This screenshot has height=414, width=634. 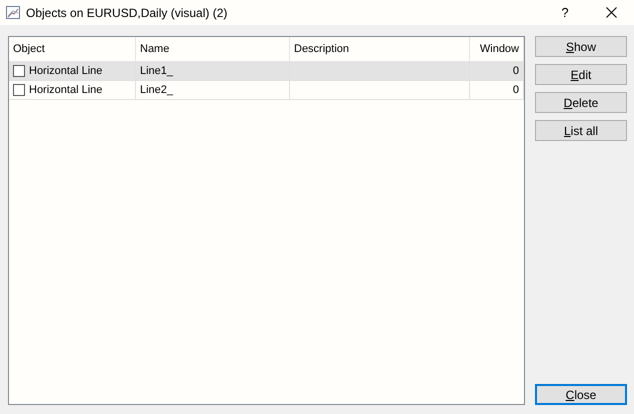 I want to click on action-button: List all, so click(x=581, y=130).